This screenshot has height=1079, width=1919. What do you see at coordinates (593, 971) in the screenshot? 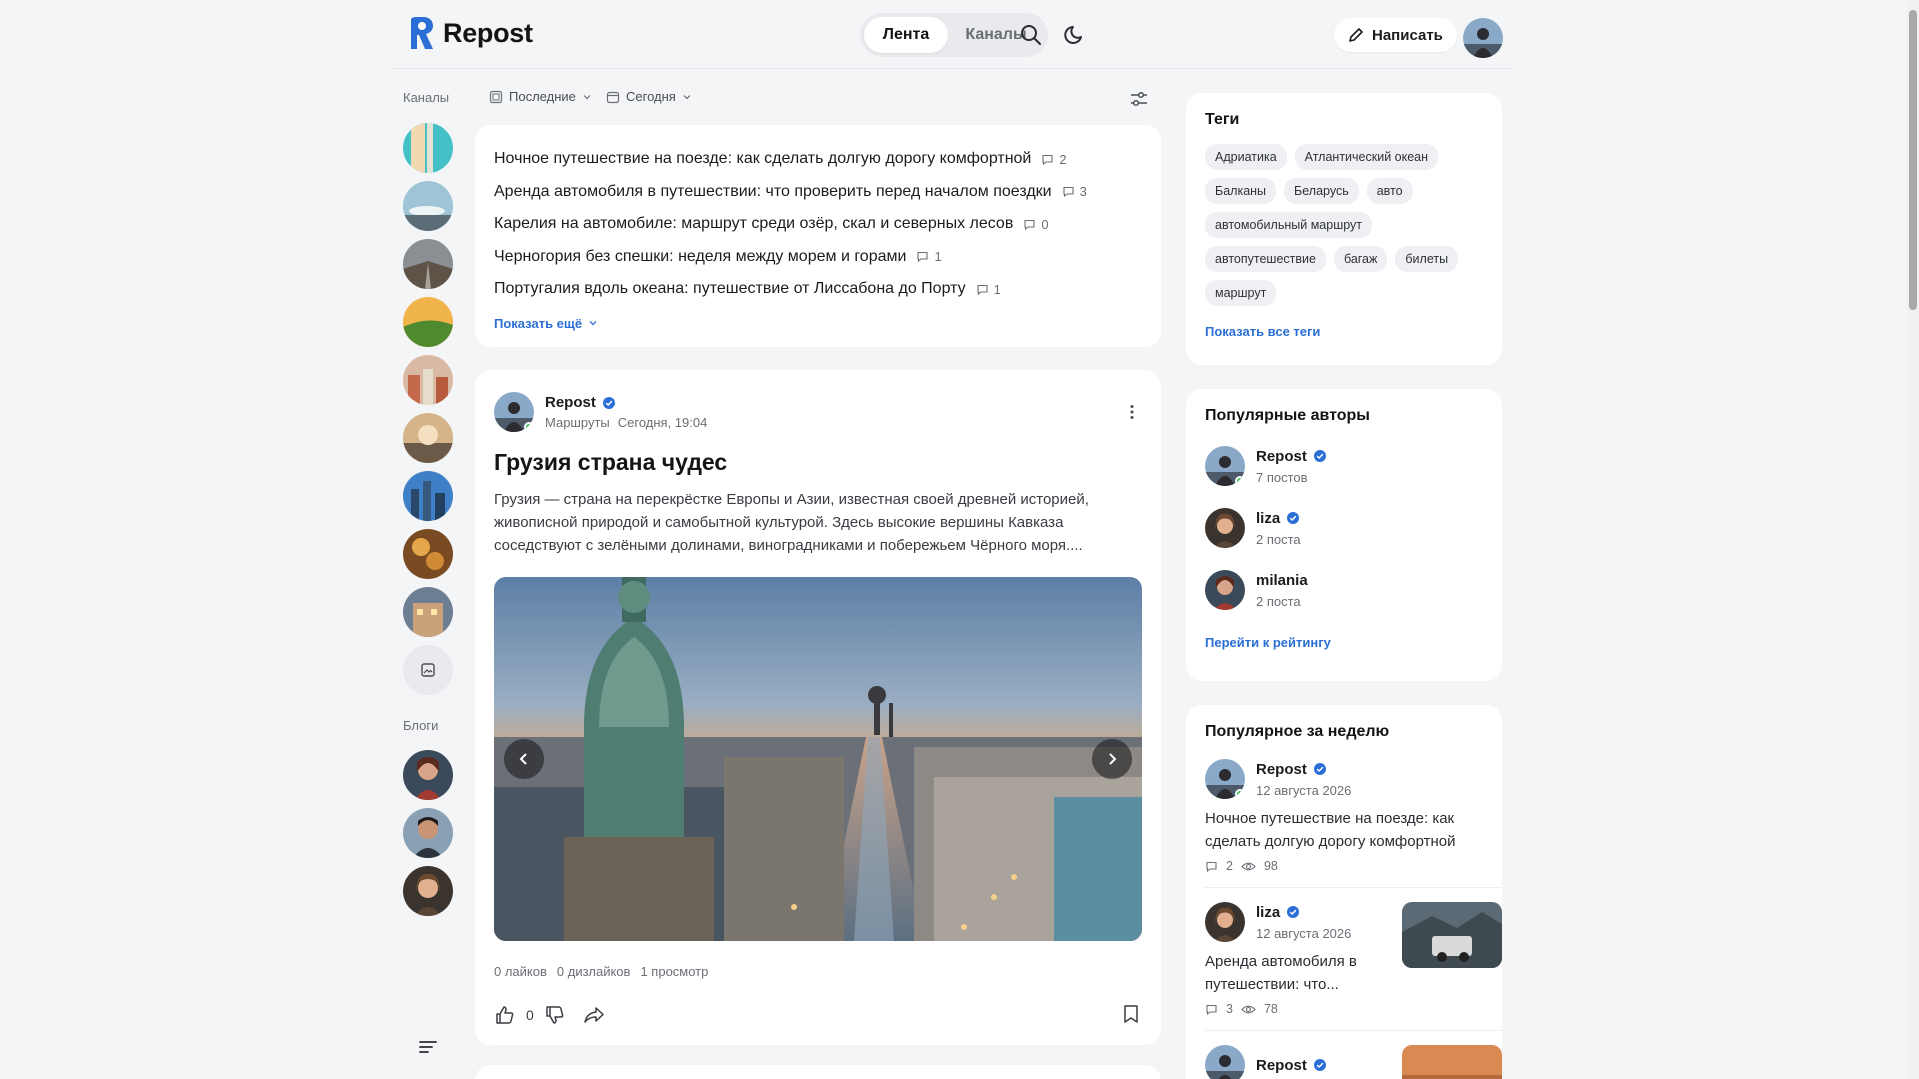
I see `dislikes-count-text: 0 дизлайков` at bounding box center [593, 971].